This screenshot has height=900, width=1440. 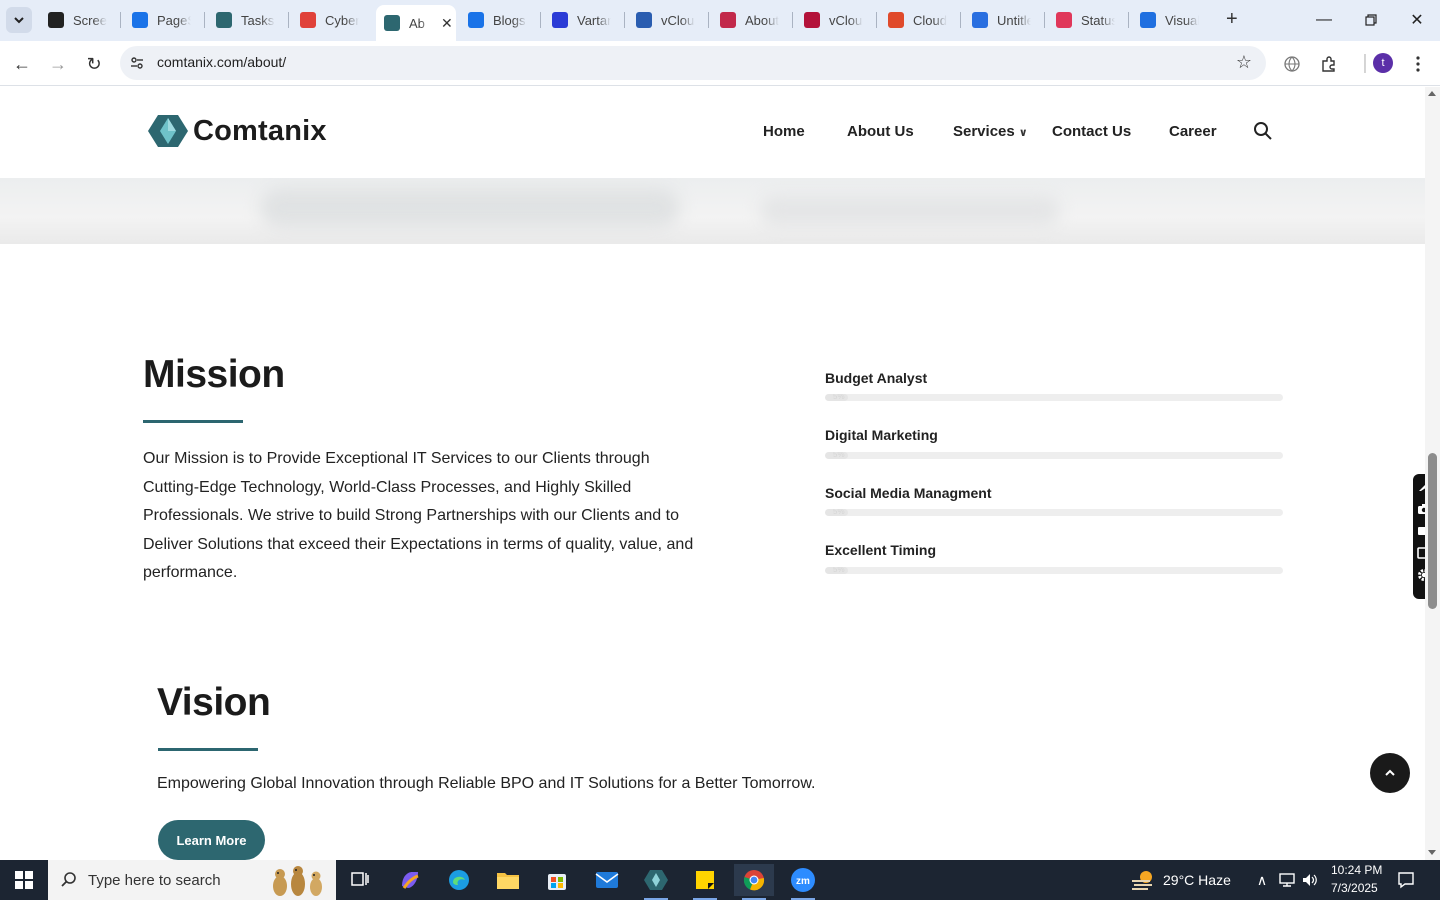 What do you see at coordinates (1292, 64) in the screenshot?
I see `translate-icon` at bounding box center [1292, 64].